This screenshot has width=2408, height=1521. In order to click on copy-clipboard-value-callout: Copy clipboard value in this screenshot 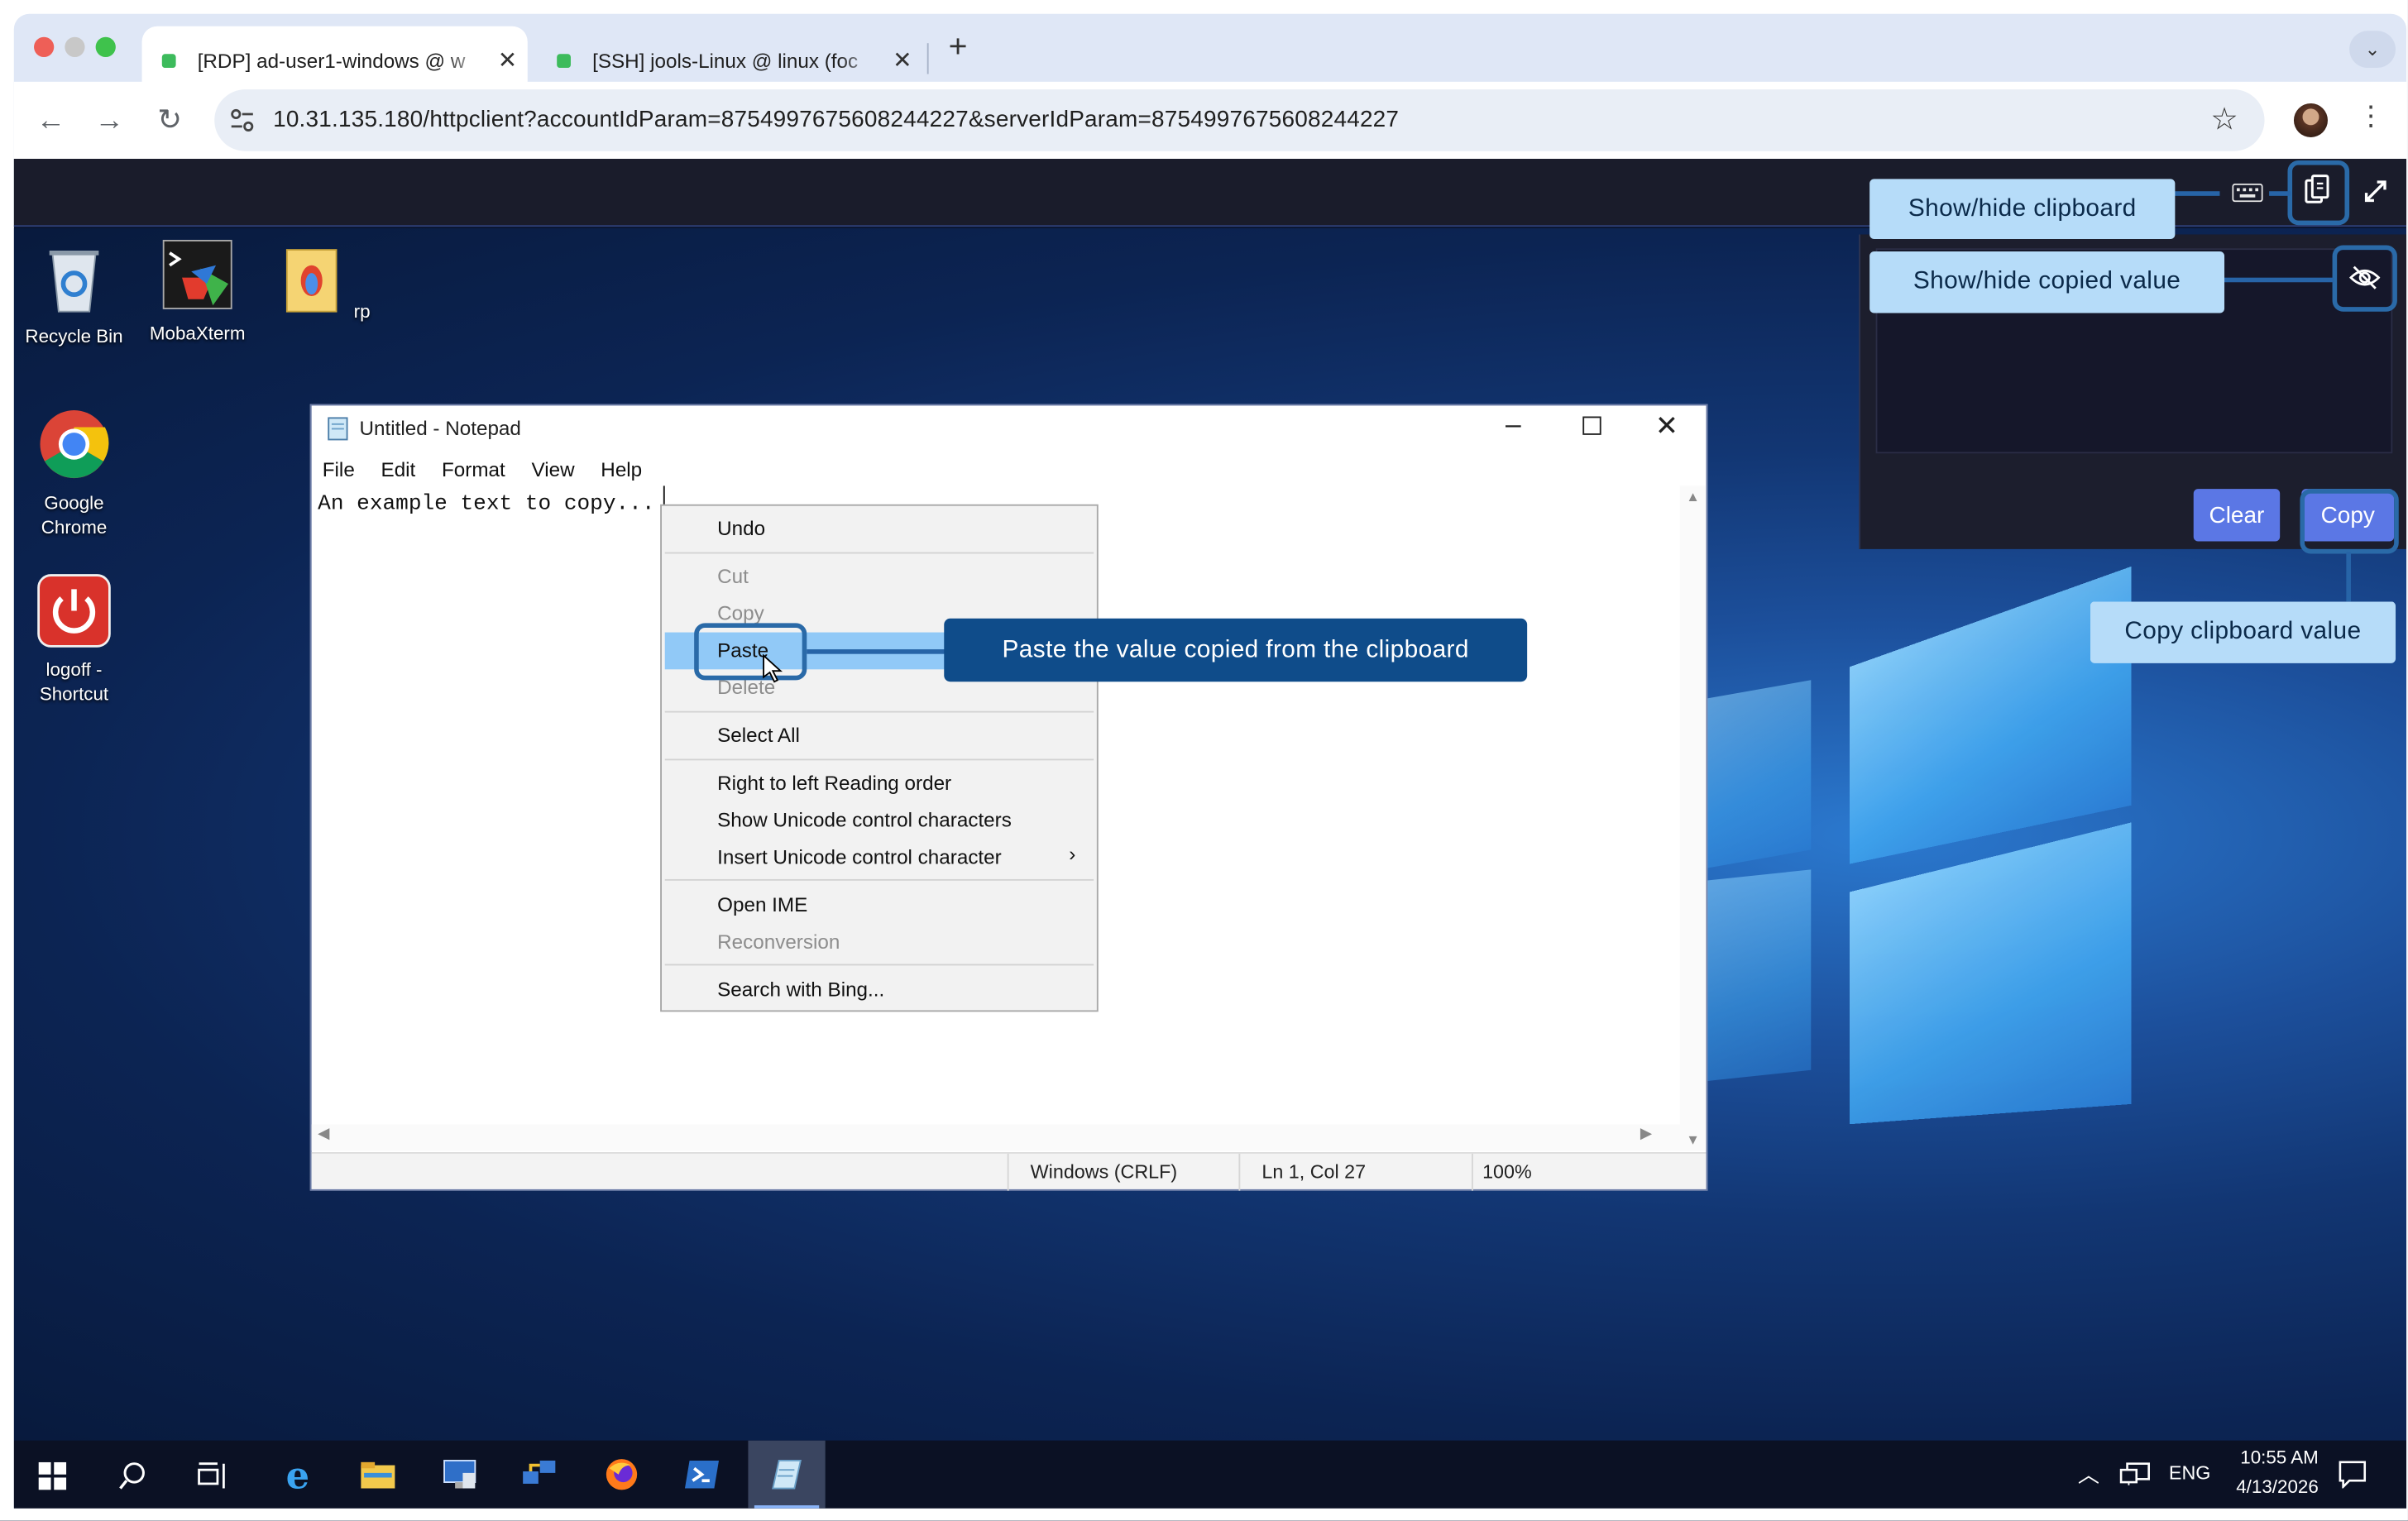, I will do `click(2243, 632)`.